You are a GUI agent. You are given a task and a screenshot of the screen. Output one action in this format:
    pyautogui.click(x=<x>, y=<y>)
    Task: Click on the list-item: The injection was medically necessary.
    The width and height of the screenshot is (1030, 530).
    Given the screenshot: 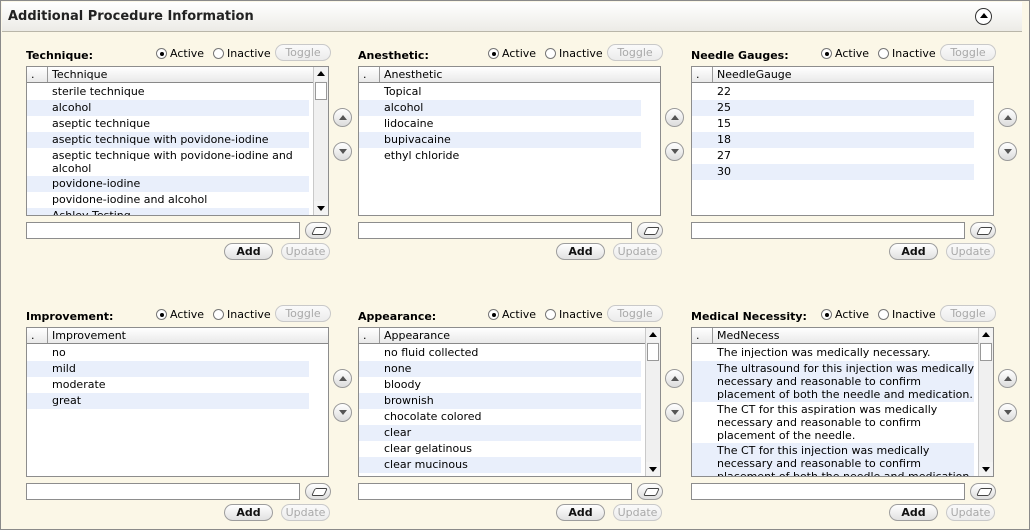 What is the action you would take?
    pyautogui.click(x=833, y=353)
    